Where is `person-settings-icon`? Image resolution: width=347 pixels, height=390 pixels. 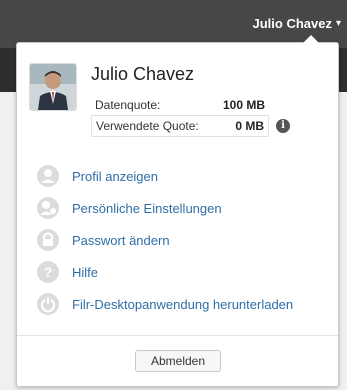
person-settings-icon is located at coordinates (48, 208).